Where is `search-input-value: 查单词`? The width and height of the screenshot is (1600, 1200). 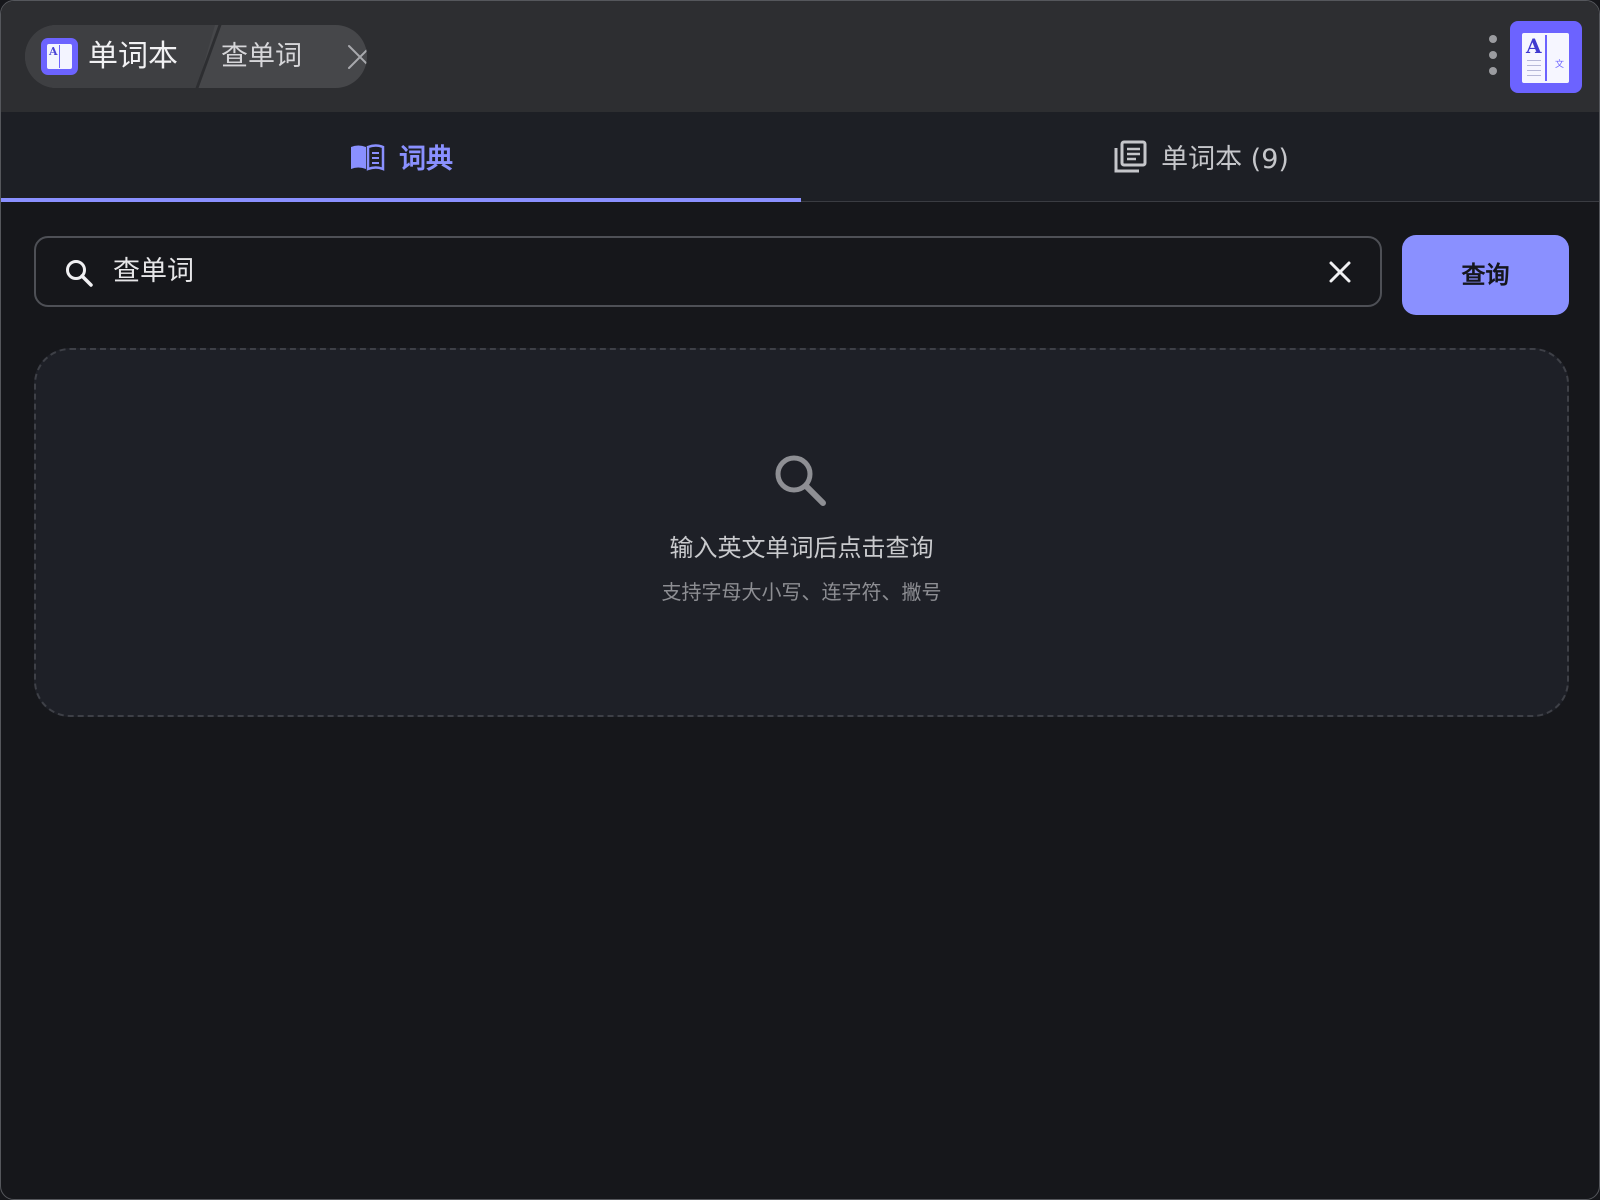
search-input-value: 查单词 is located at coordinates (153, 271).